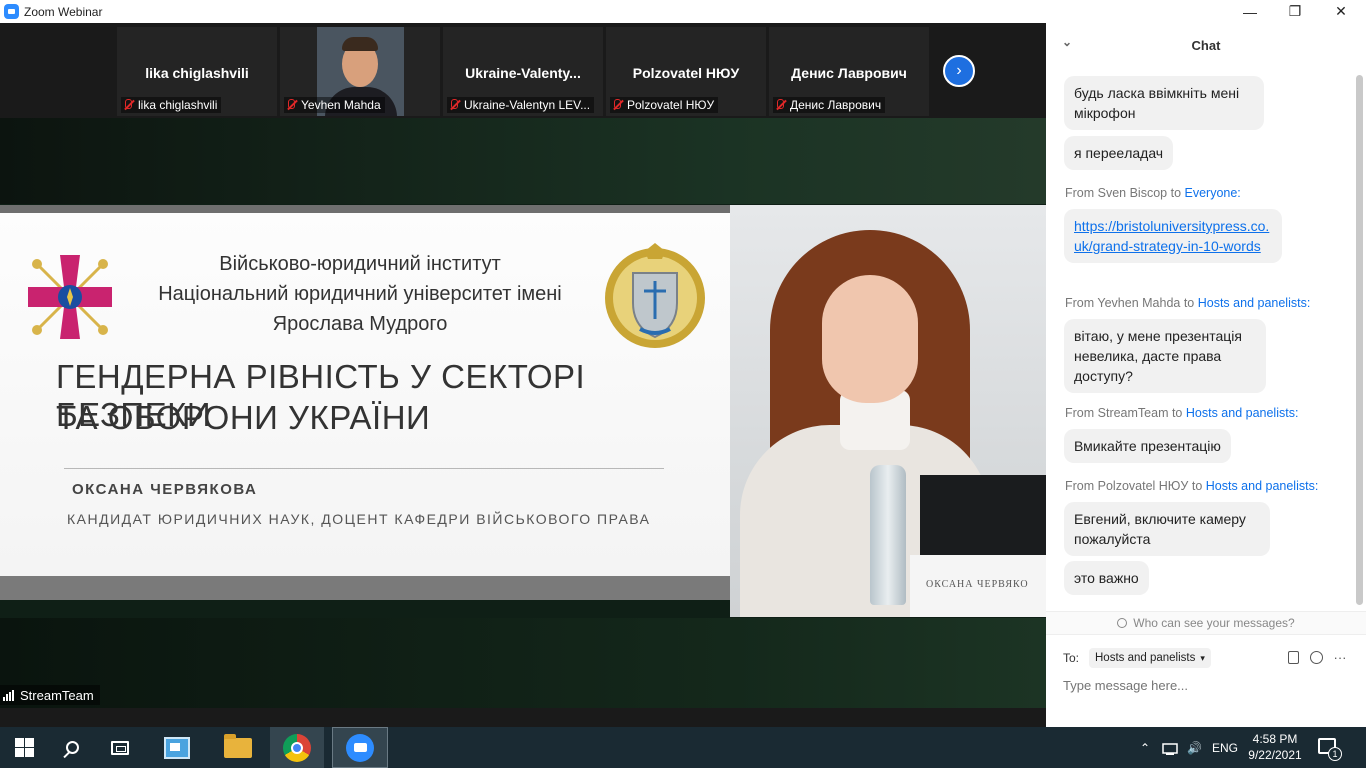 This screenshot has height=768, width=1366. I want to click on recipient-row: To: Hosts and panelists ▾ ···, so click(1206, 658).